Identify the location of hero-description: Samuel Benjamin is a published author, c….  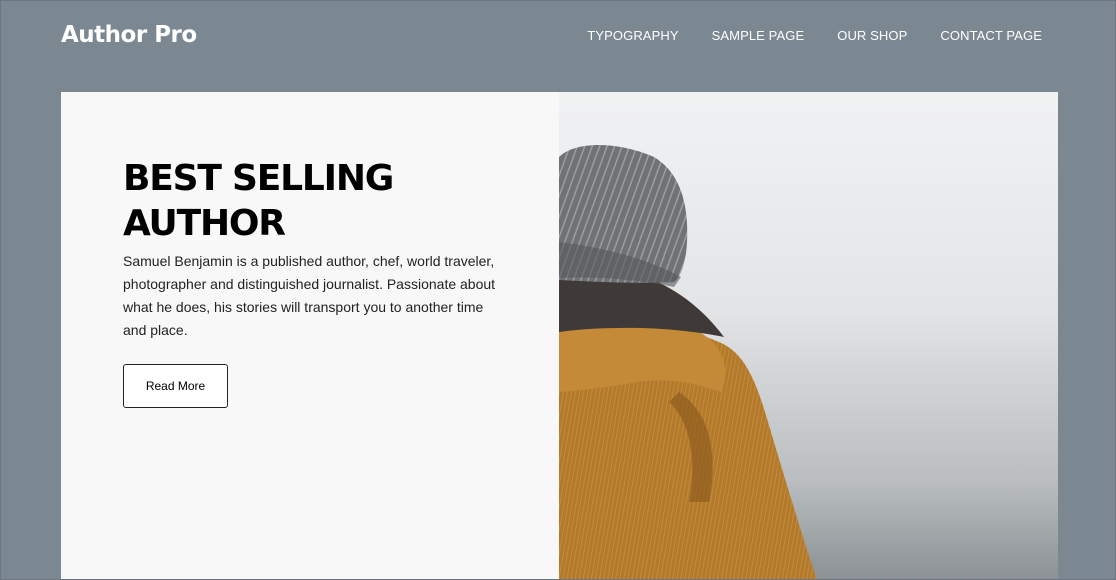
(309, 295).